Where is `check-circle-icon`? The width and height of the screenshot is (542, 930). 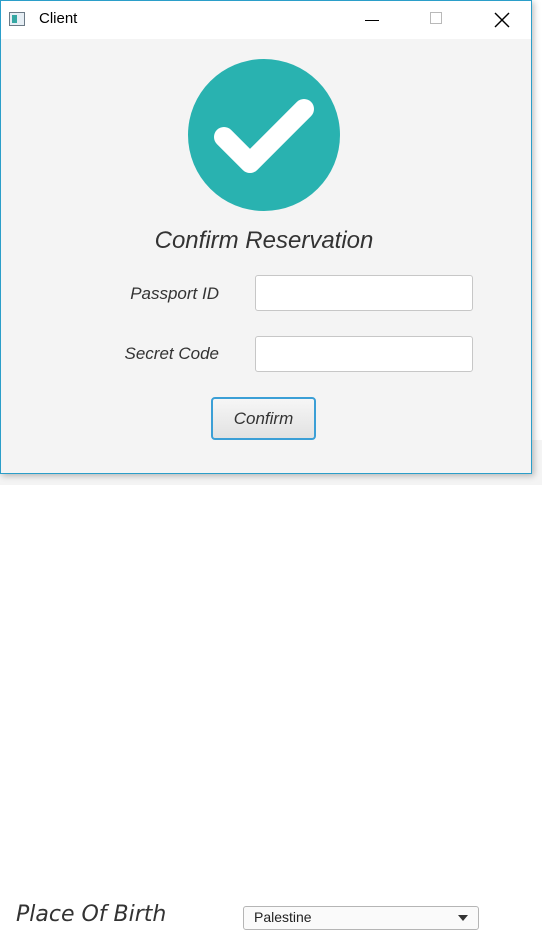
check-circle-icon is located at coordinates (264, 135).